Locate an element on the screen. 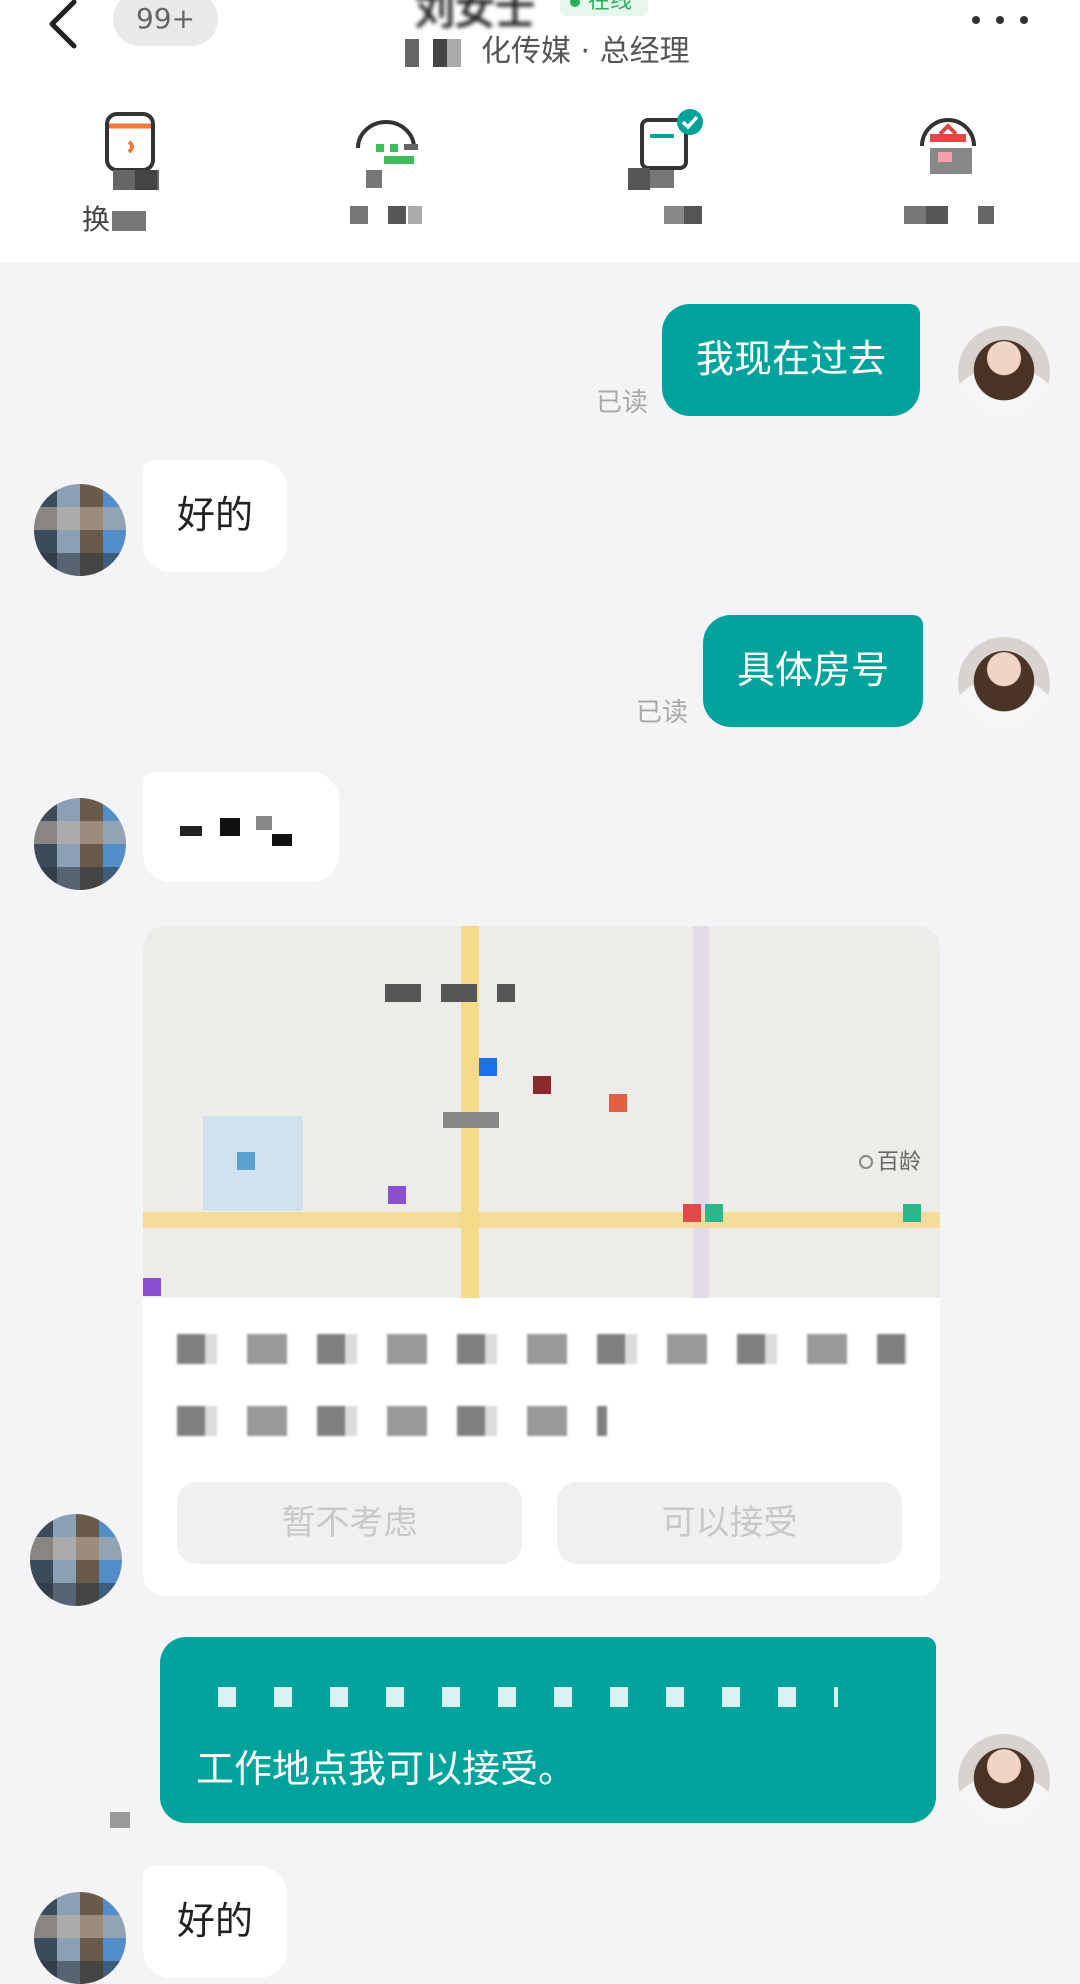 The height and width of the screenshot is (1984, 1080). online-status-badge: 在线 is located at coordinates (604, 8).